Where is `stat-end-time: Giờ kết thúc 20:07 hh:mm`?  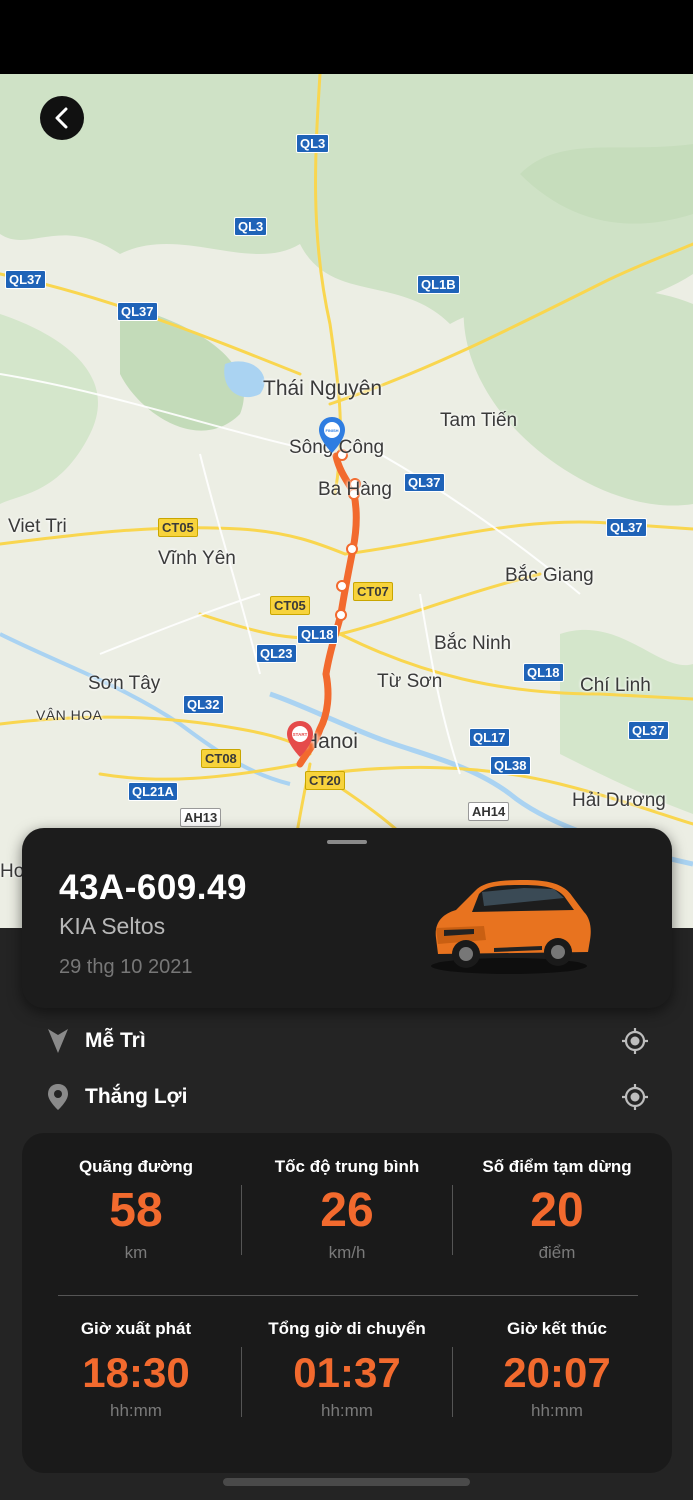
stat-end-time: Giờ kết thúc 20:07 hh:mm is located at coordinates (557, 1370).